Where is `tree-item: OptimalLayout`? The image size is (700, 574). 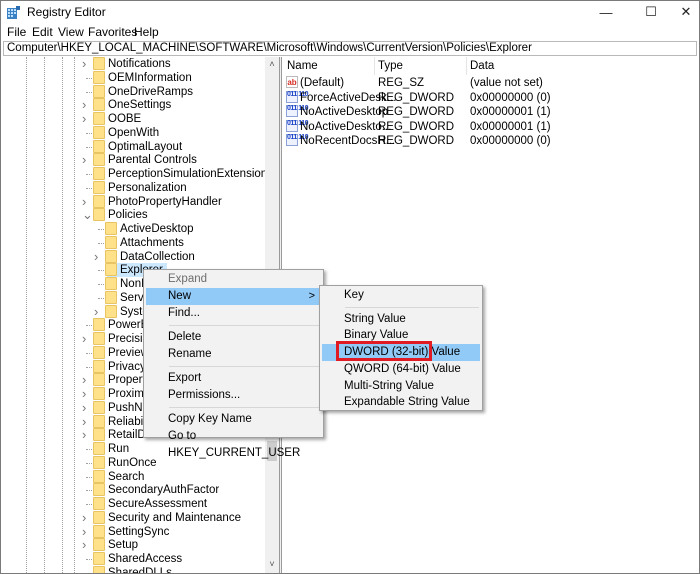 tree-item: OptimalLayout is located at coordinates (134, 146).